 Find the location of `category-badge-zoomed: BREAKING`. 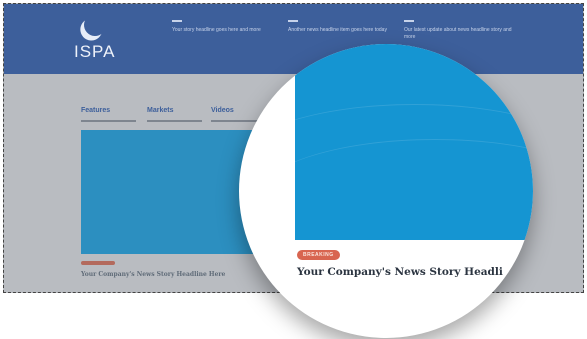

category-badge-zoomed: BREAKING is located at coordinates (318, 255).